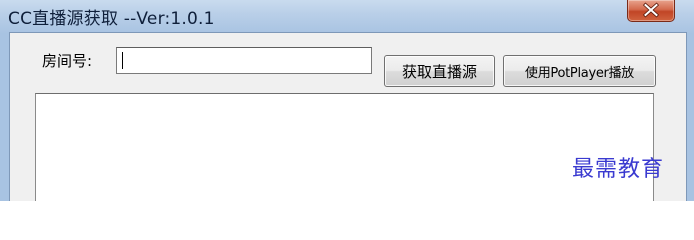  Describe the element at coordinates (122, 60) in the screenshot. I see `text-caret` at that location.